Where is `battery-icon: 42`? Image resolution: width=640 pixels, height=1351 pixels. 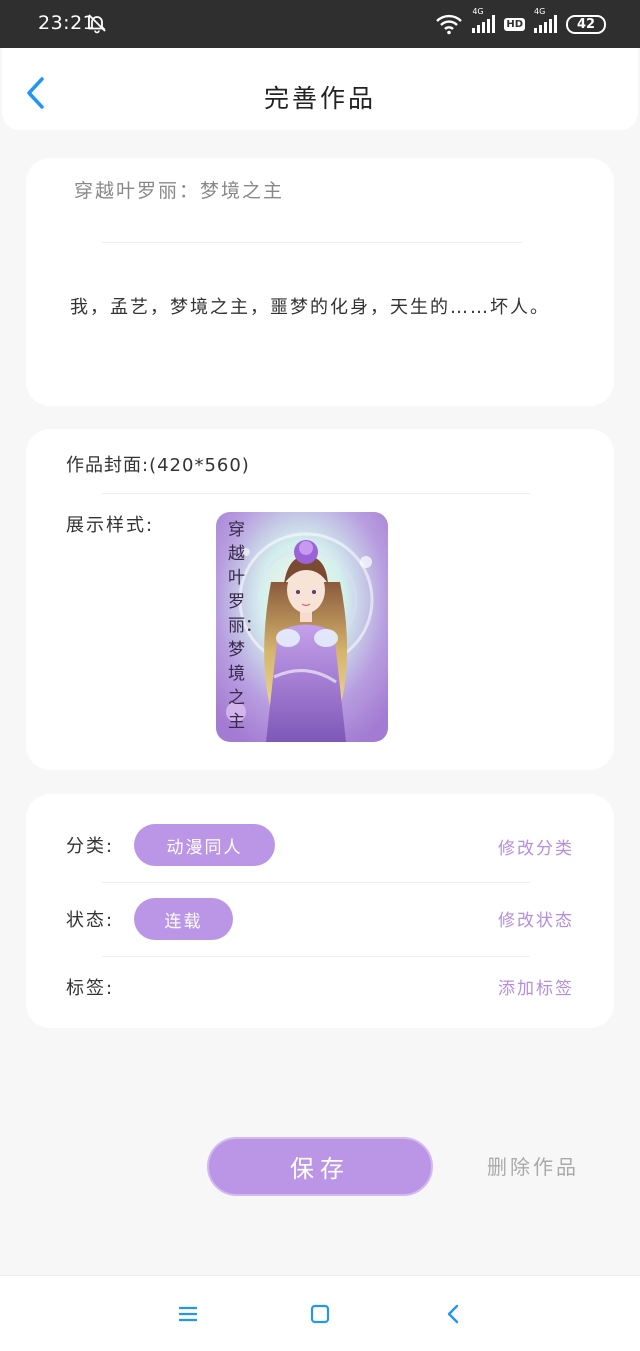
battery-icon: 42 is located at coordinates (586, 24).